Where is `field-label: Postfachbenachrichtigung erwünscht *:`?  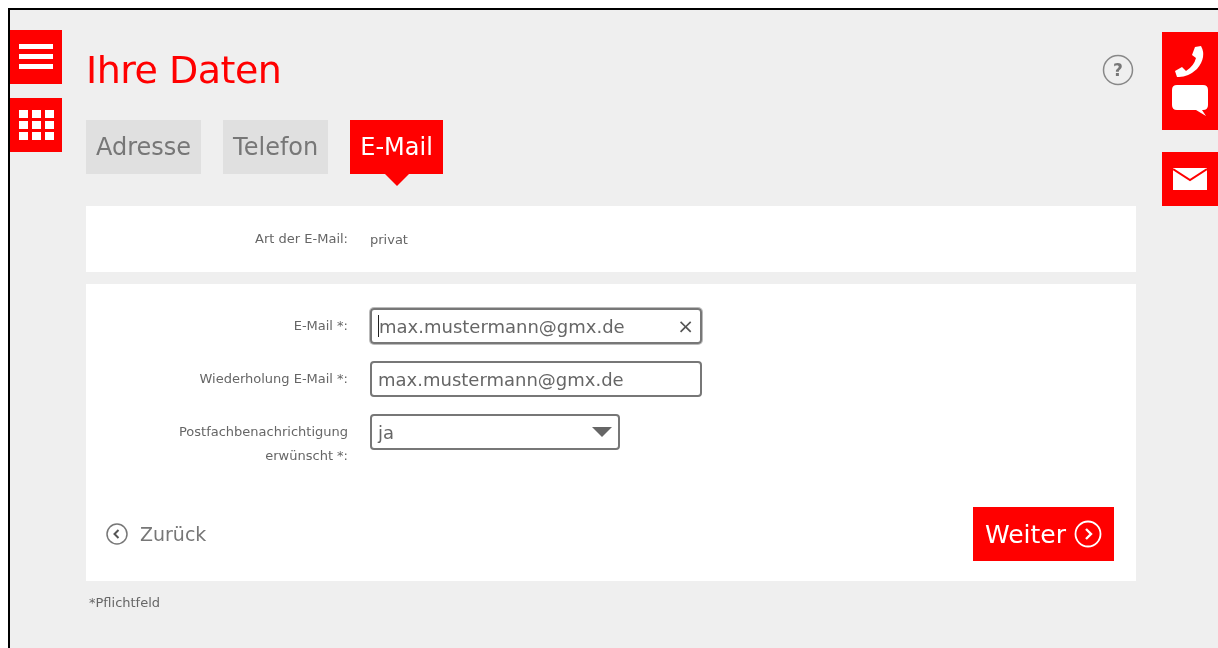 field-label: Postfachbenachrichtigung erwünscht *: is located at coordinates (263, 444).